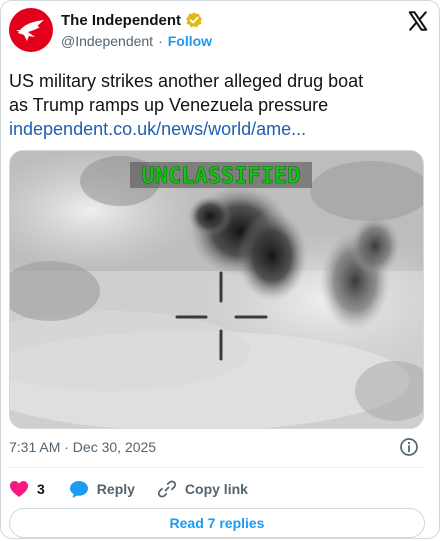  I want to click on info-icon, so click(409, 447).